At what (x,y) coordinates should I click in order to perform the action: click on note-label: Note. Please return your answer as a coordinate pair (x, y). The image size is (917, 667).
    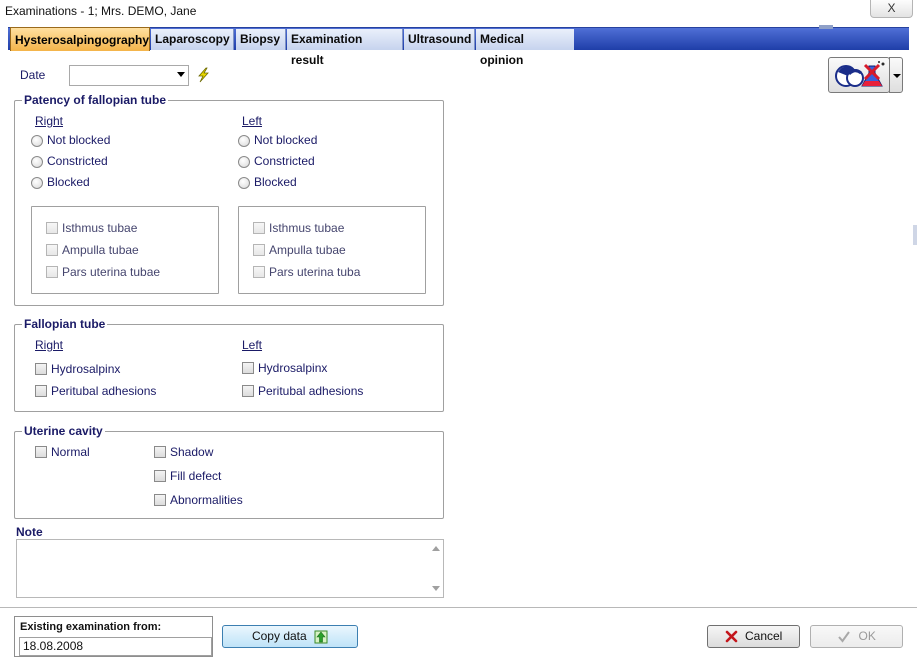
    Looking at the image, I should click on (29, 532).